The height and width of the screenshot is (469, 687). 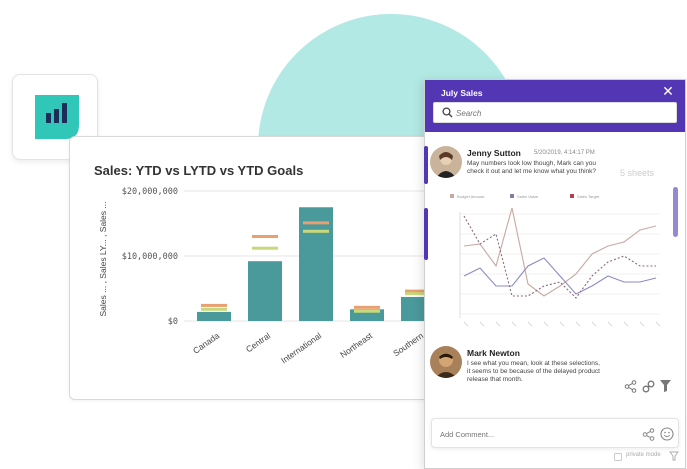 I want to click on private-mode-checkbox, so click(x=618, y=457).